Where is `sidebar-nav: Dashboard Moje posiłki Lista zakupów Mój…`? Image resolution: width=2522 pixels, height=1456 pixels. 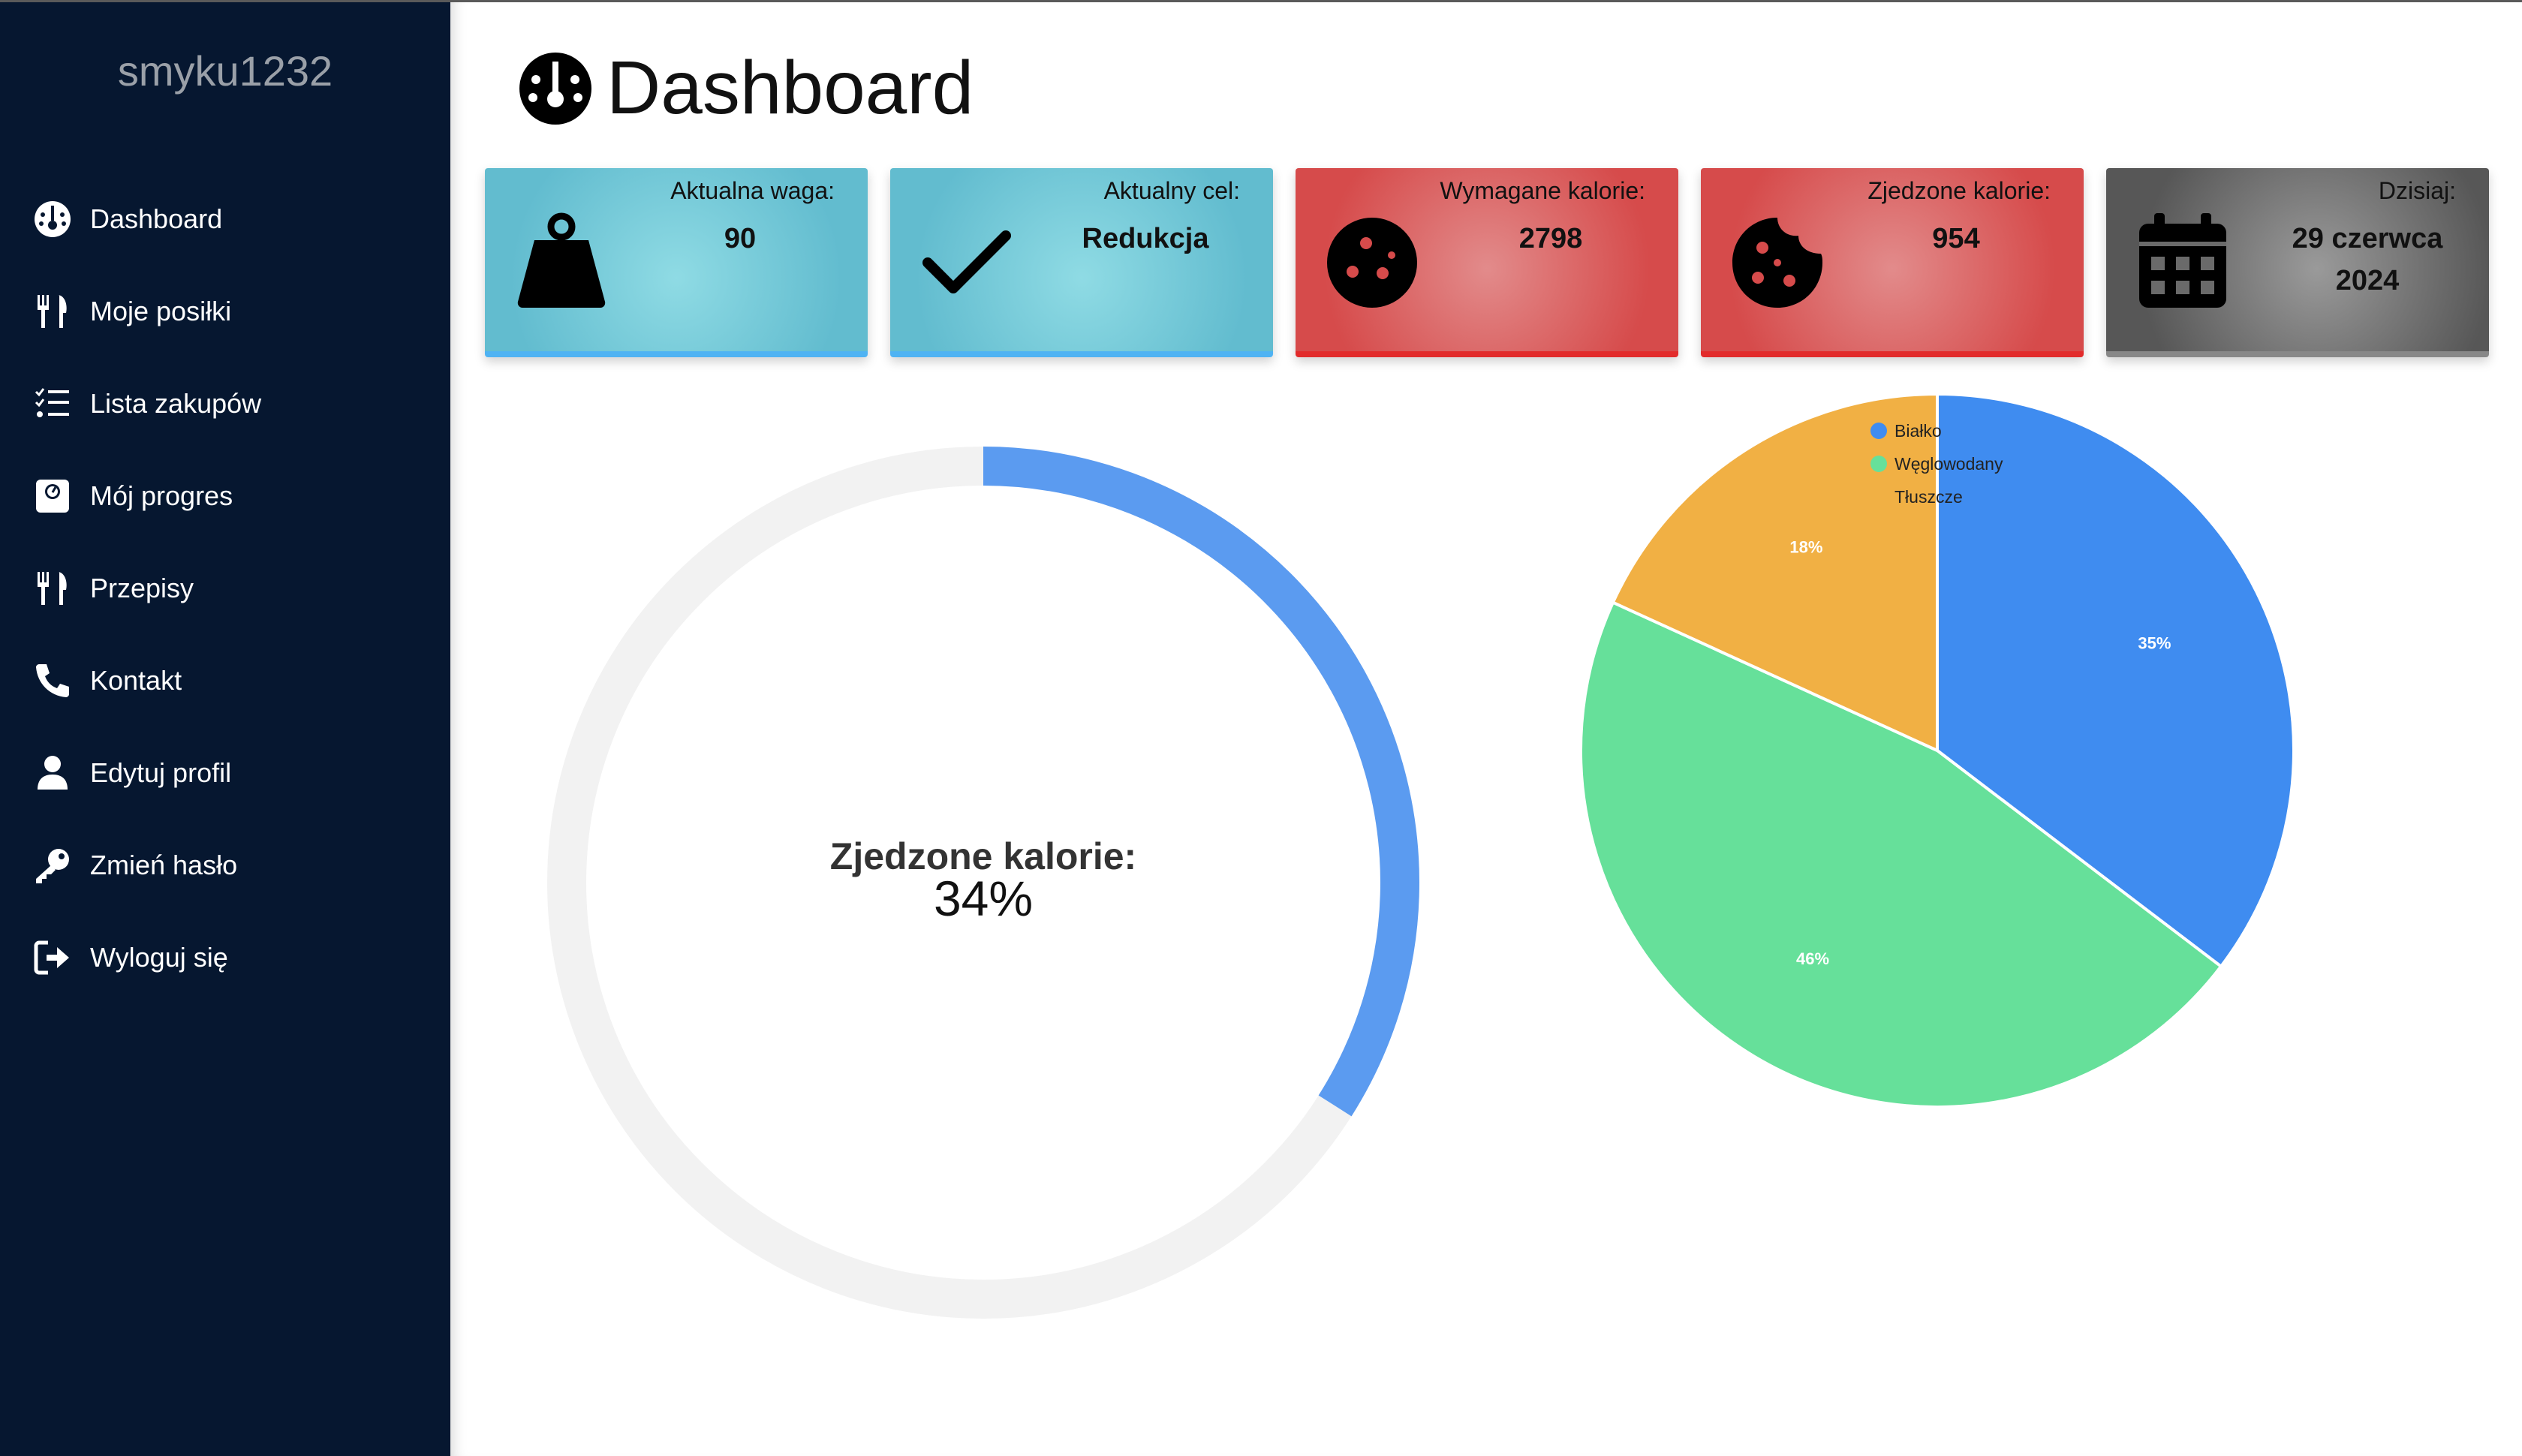
sidebar-nav: Dashboard Moje posiłki Lista zakupów Mój… is located at coordinates (225, 588).